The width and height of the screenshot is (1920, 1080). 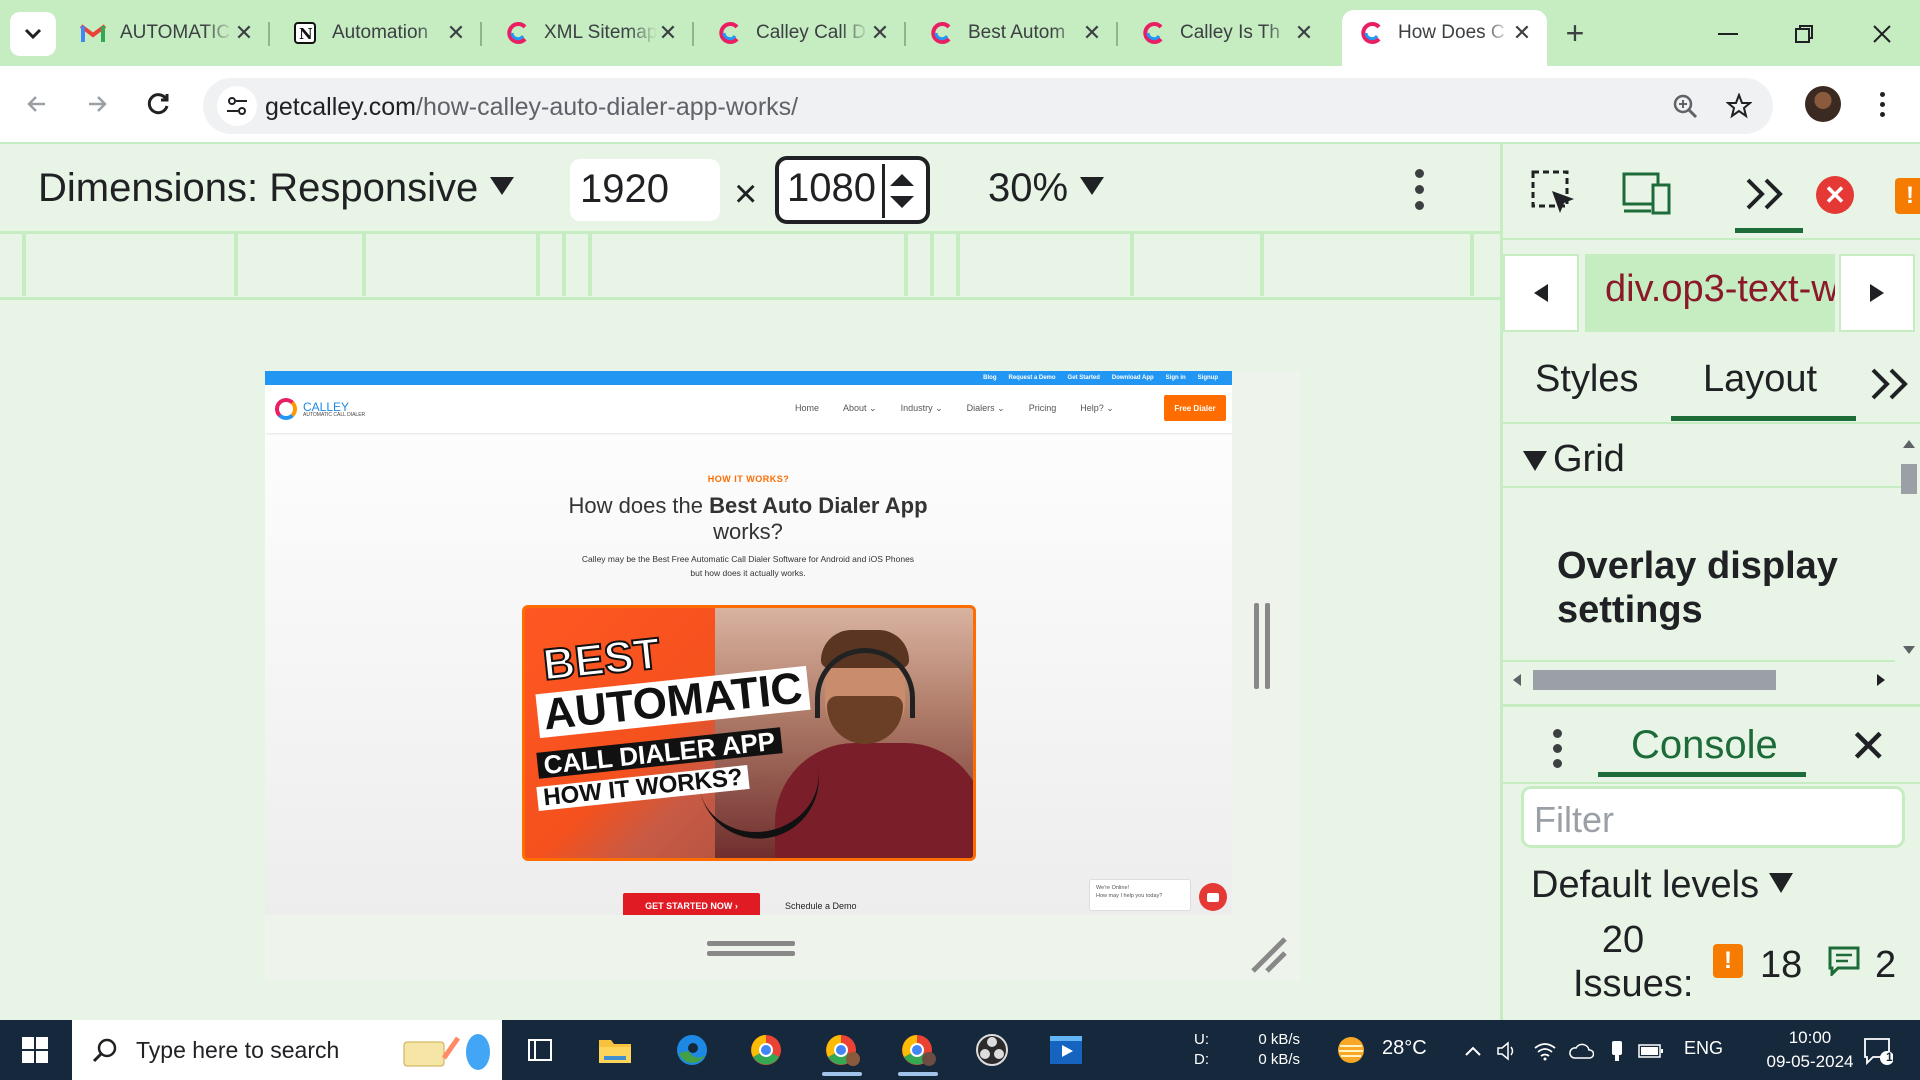 I want to click on tab-search-button, so click(x=33, y=34).